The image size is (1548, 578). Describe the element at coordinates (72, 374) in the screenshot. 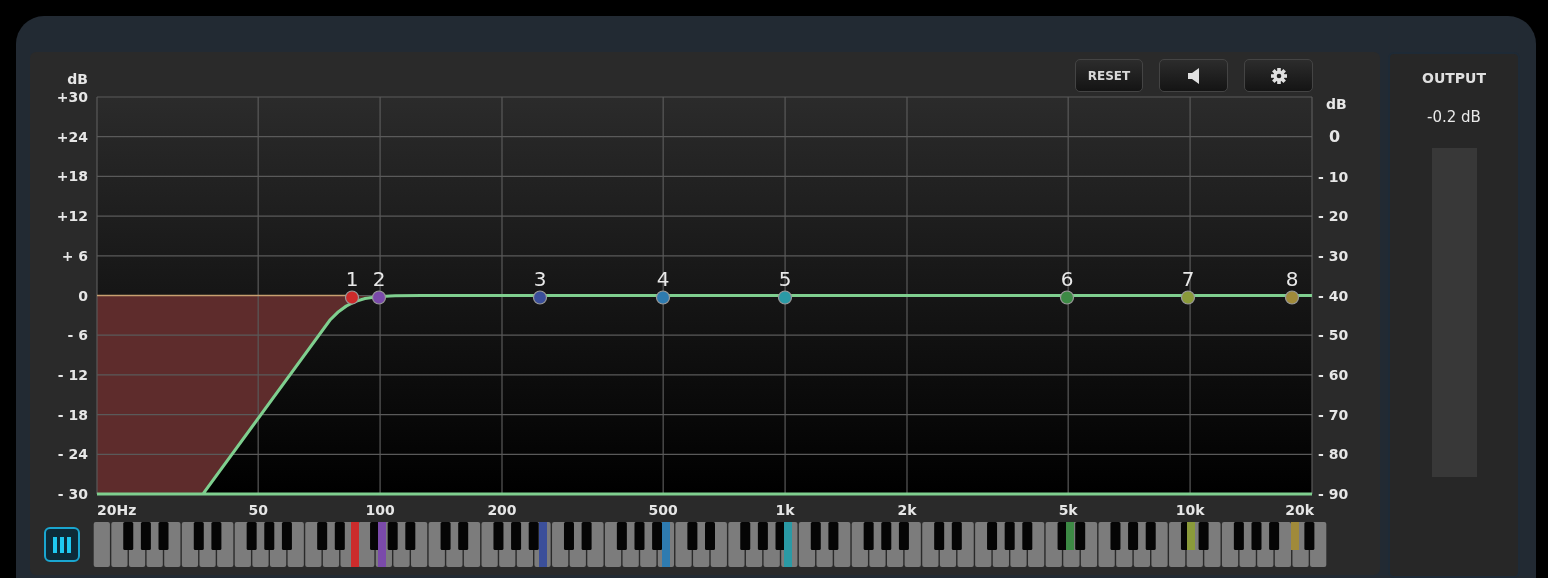

I see `axis-label: - 12` at that location.